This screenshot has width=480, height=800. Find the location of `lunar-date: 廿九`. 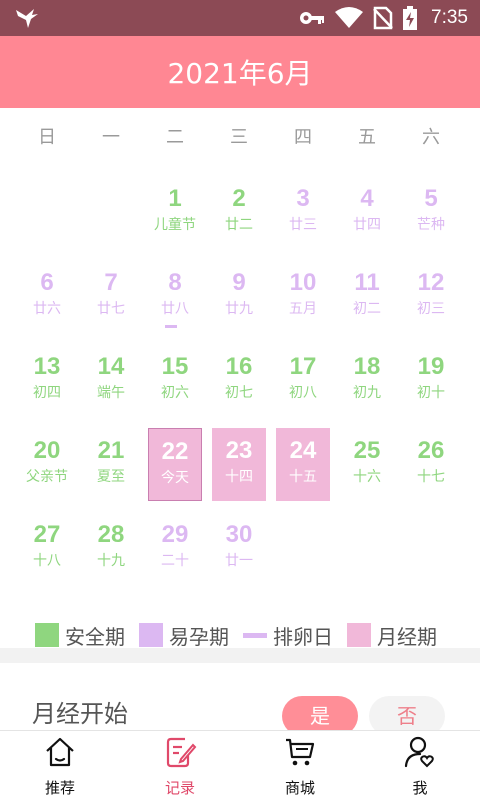

lunar-date: 廿九 is located at coordinates (239, 309).